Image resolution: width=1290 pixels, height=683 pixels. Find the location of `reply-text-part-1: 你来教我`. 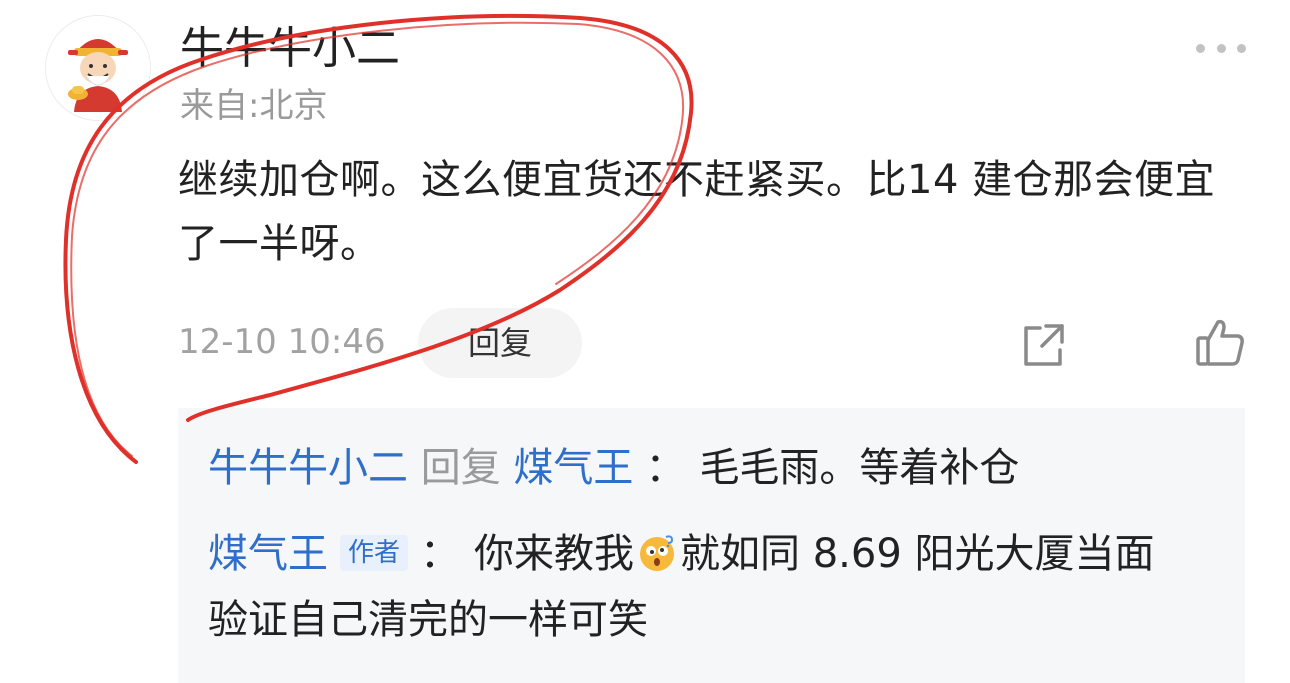

reply-text-part-1: 你来教我 is located at coordinates (554, 554).